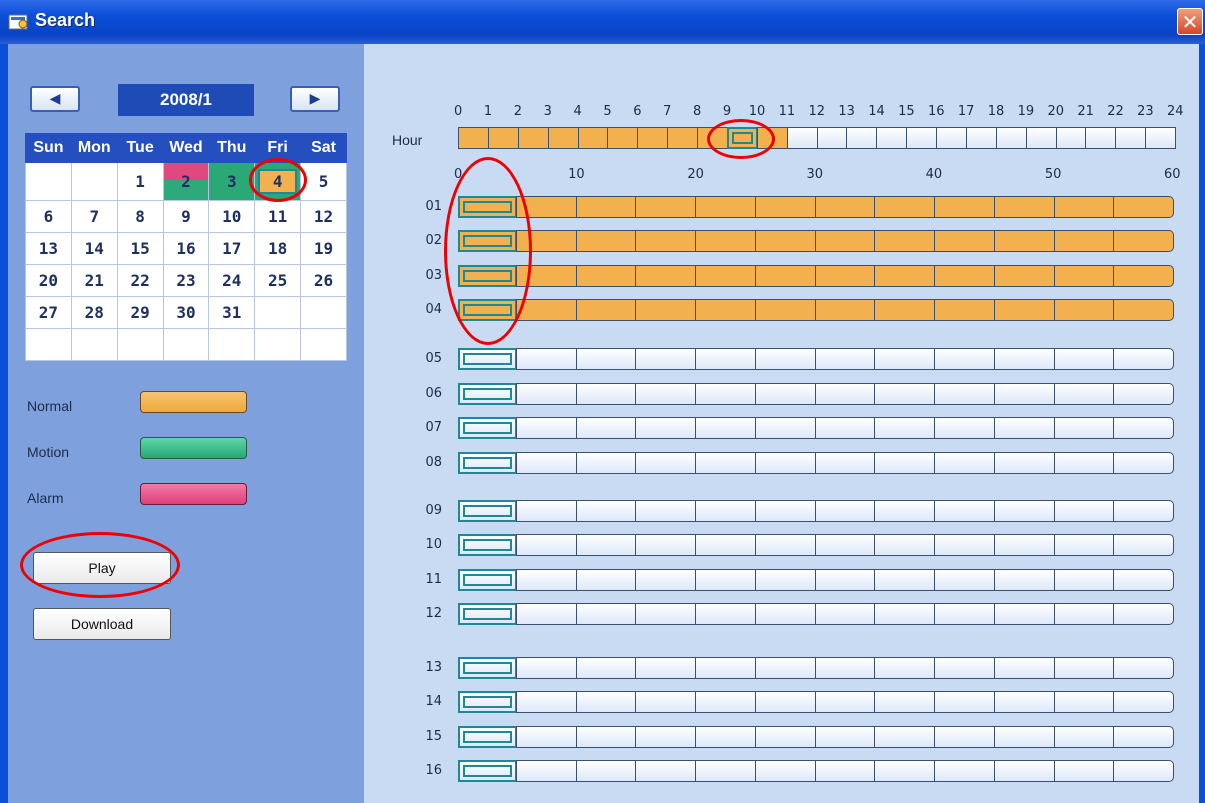 The image size is (1205, 803). What do you see at coordinates (278, 216) in the screenshot?
I see `calendar-day: 11` at bounding box center [278, 216].